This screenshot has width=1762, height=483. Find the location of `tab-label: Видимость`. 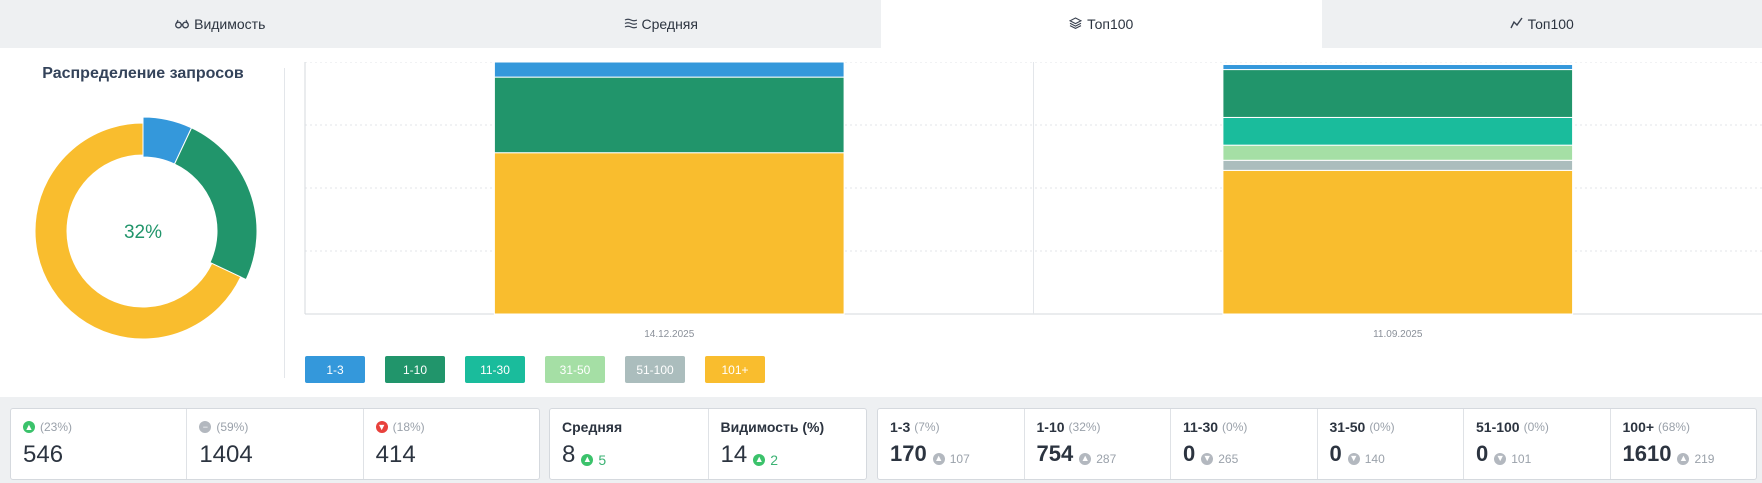

tab-label: Видимость is located at coordinates (230, 24).